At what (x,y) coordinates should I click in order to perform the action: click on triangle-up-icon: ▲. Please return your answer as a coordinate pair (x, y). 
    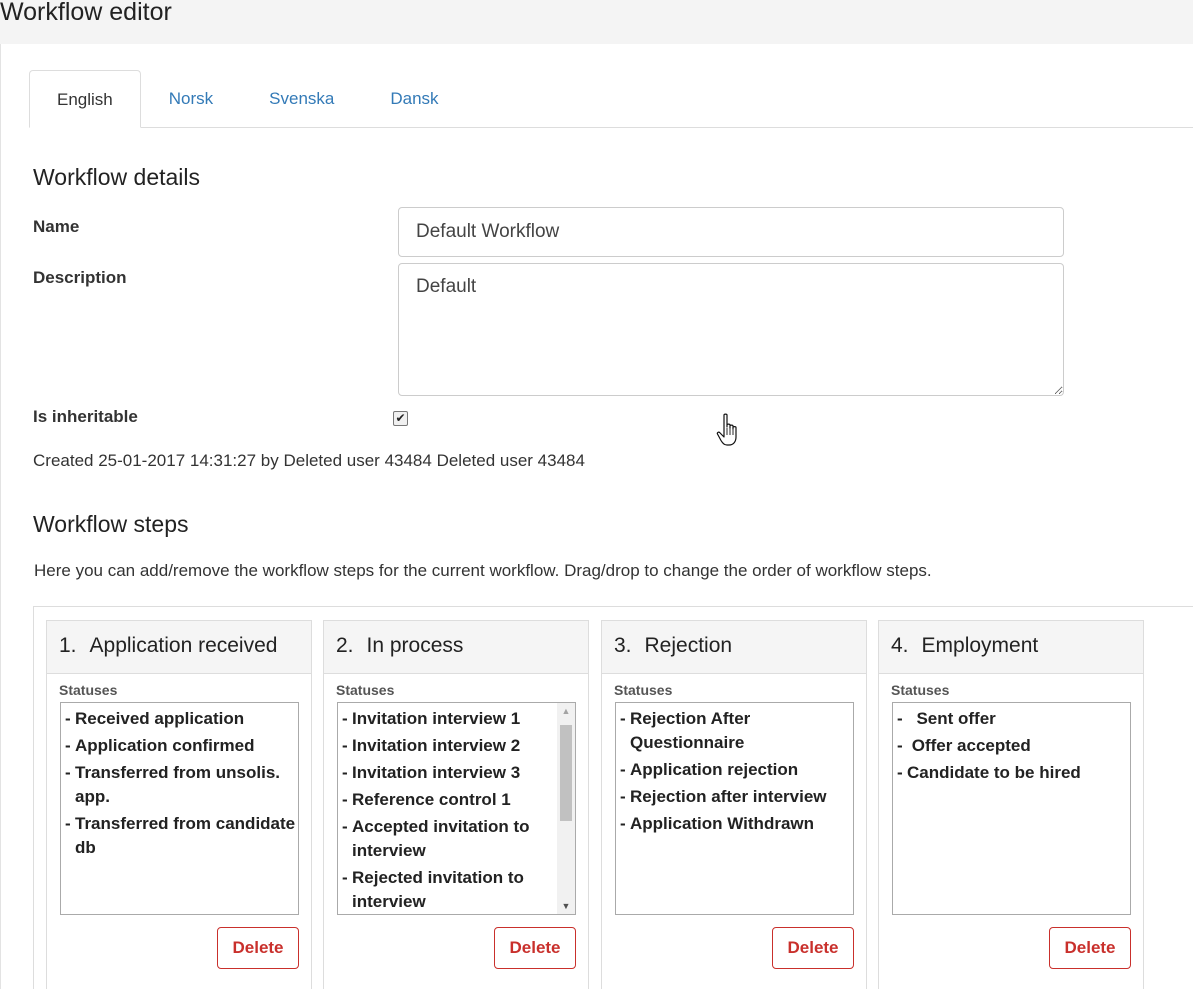
    Looking at the image, I should click on (566, 711).